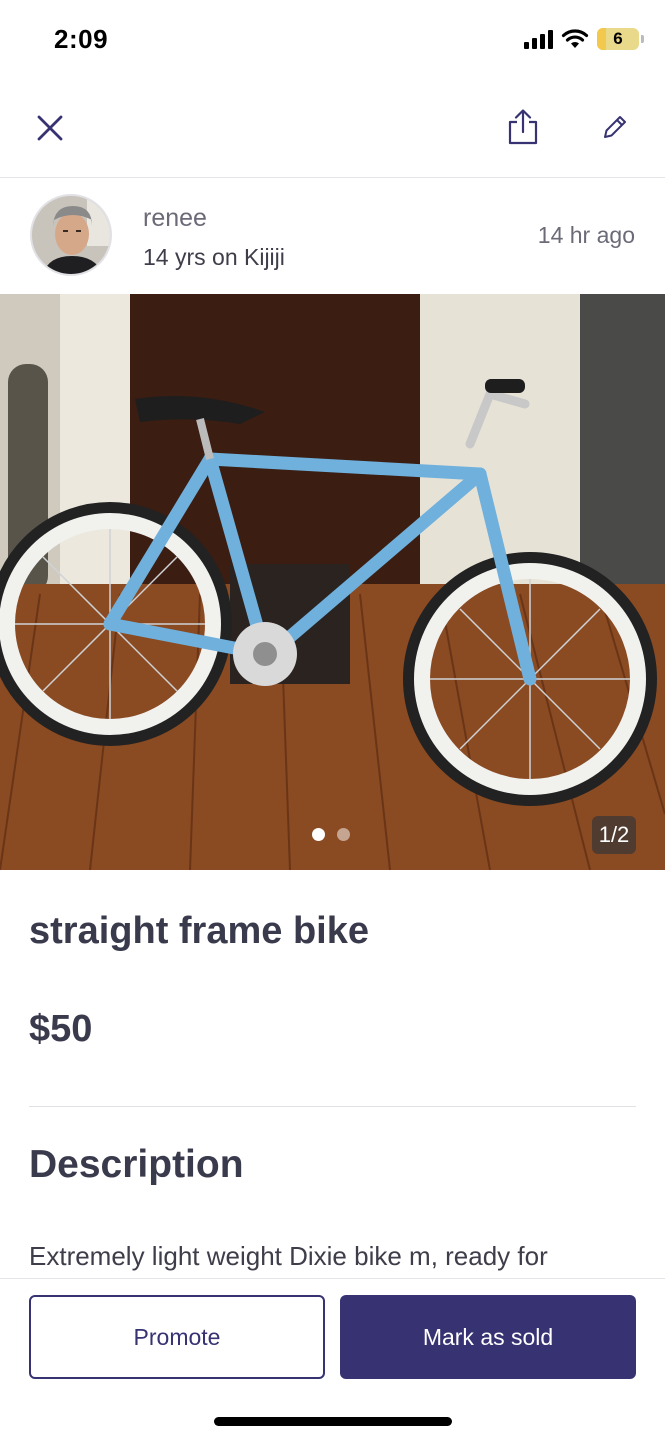 This screenshot has height=1440, width=665. I want to click on seller-info: renee 14 yrs on Kijiji 14 hr ago, so click(332, 236).